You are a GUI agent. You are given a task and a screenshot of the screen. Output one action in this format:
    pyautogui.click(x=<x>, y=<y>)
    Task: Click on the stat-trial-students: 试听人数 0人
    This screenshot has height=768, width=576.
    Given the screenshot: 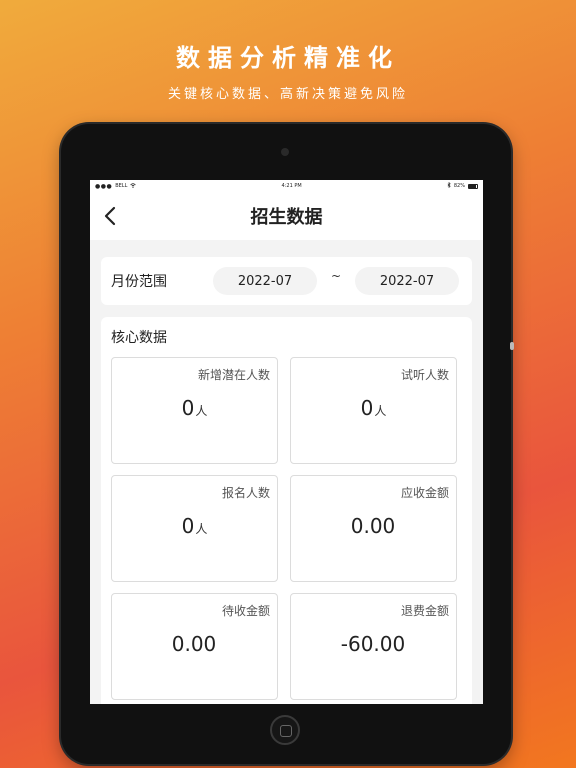 What is the action you would take?
    pyautogui.click(x=373, y=410)
    